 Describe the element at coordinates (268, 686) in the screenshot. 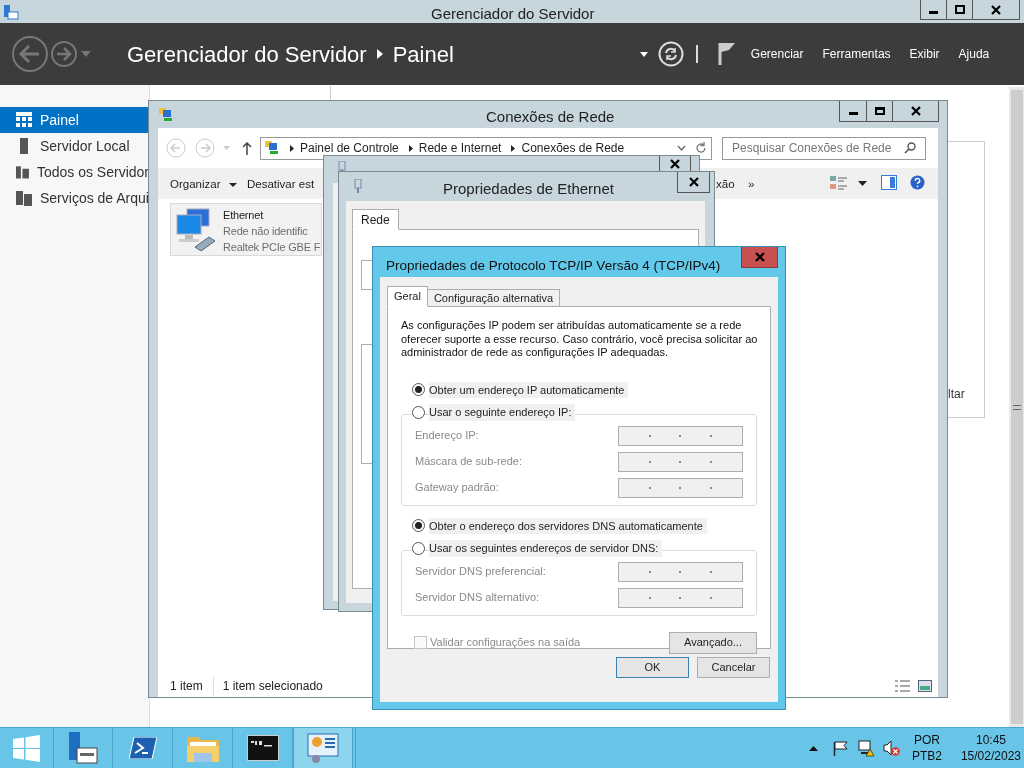

I see `status-text: 1 item selecionado` at that location.